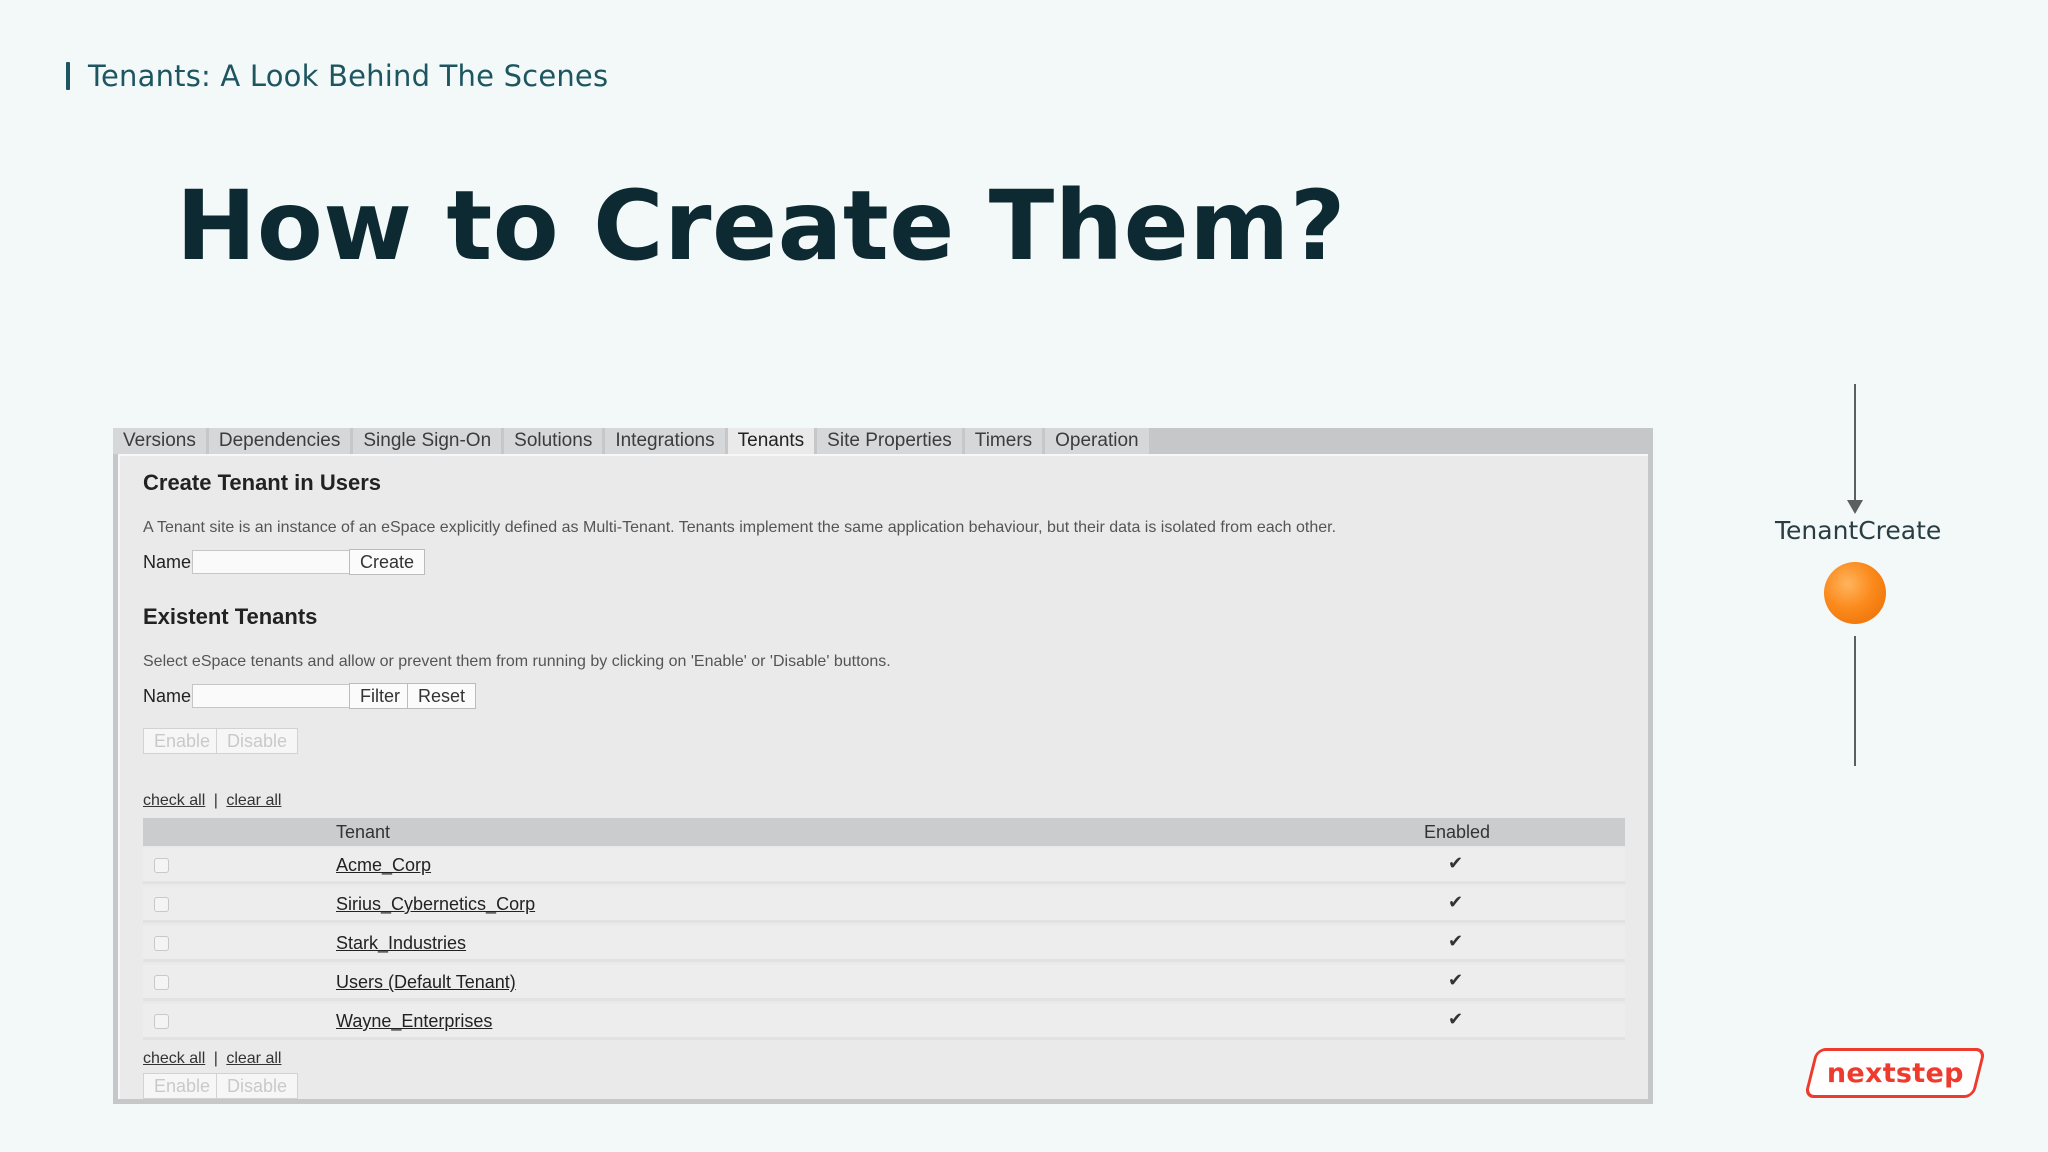 This screenshot has width=2048, height=1152. What do you see at coordinates (174, 1058) in the screenshot?
I see `check-all-link-bottom: check all` at bounding box center [174, 1058].